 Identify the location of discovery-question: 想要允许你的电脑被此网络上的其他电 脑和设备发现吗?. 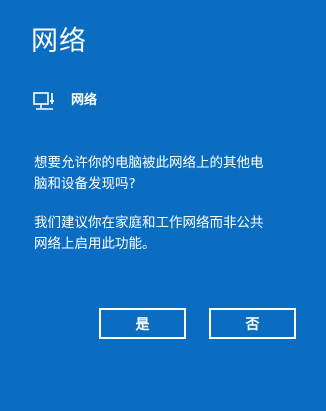
(169, 174).